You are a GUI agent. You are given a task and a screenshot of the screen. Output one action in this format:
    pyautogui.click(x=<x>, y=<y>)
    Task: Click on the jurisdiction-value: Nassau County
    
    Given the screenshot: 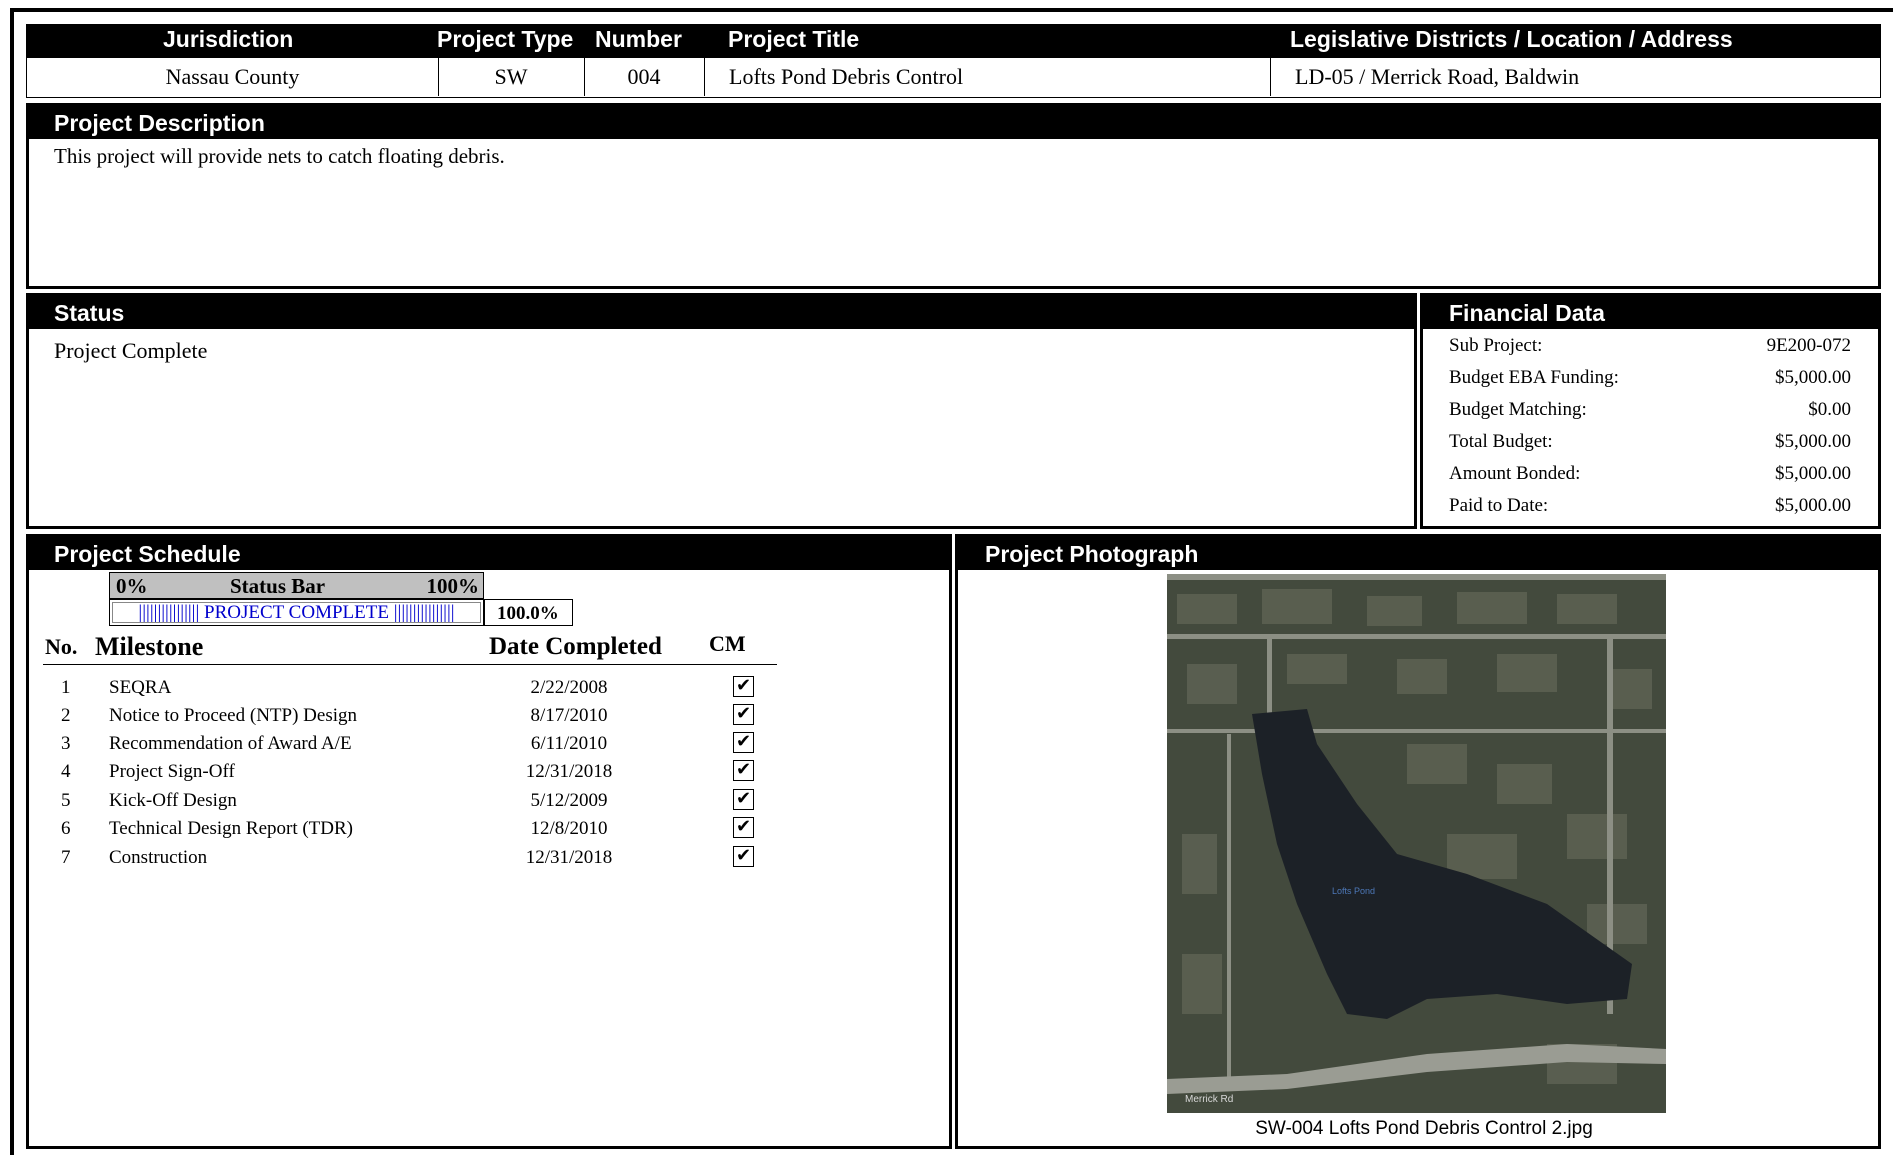 What is the action you would take?
    pyautogui.click(x=233, y=77)
    